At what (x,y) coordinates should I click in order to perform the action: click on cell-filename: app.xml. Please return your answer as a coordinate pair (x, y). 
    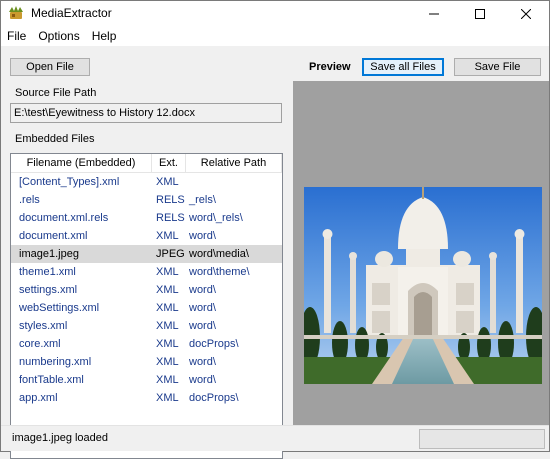
    Looking at the image, I should click on (38, 398).